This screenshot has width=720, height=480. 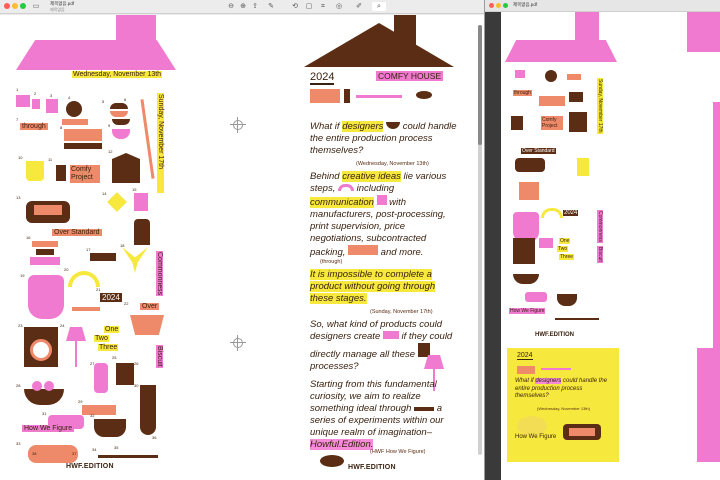 I want to click on page2-title: COMFY HOUSE, so click(x=410, y=76).